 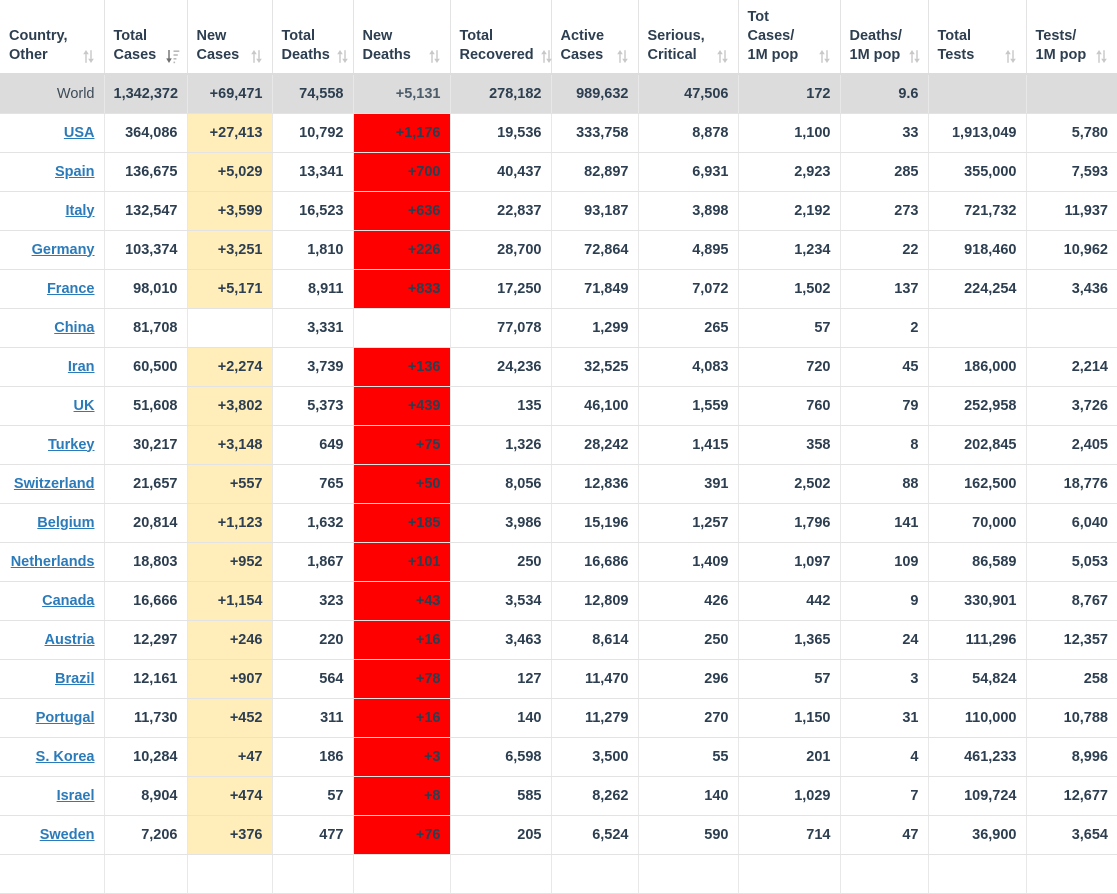 I want to click on cell-country: Netherlands, so click(x=52, y=562).